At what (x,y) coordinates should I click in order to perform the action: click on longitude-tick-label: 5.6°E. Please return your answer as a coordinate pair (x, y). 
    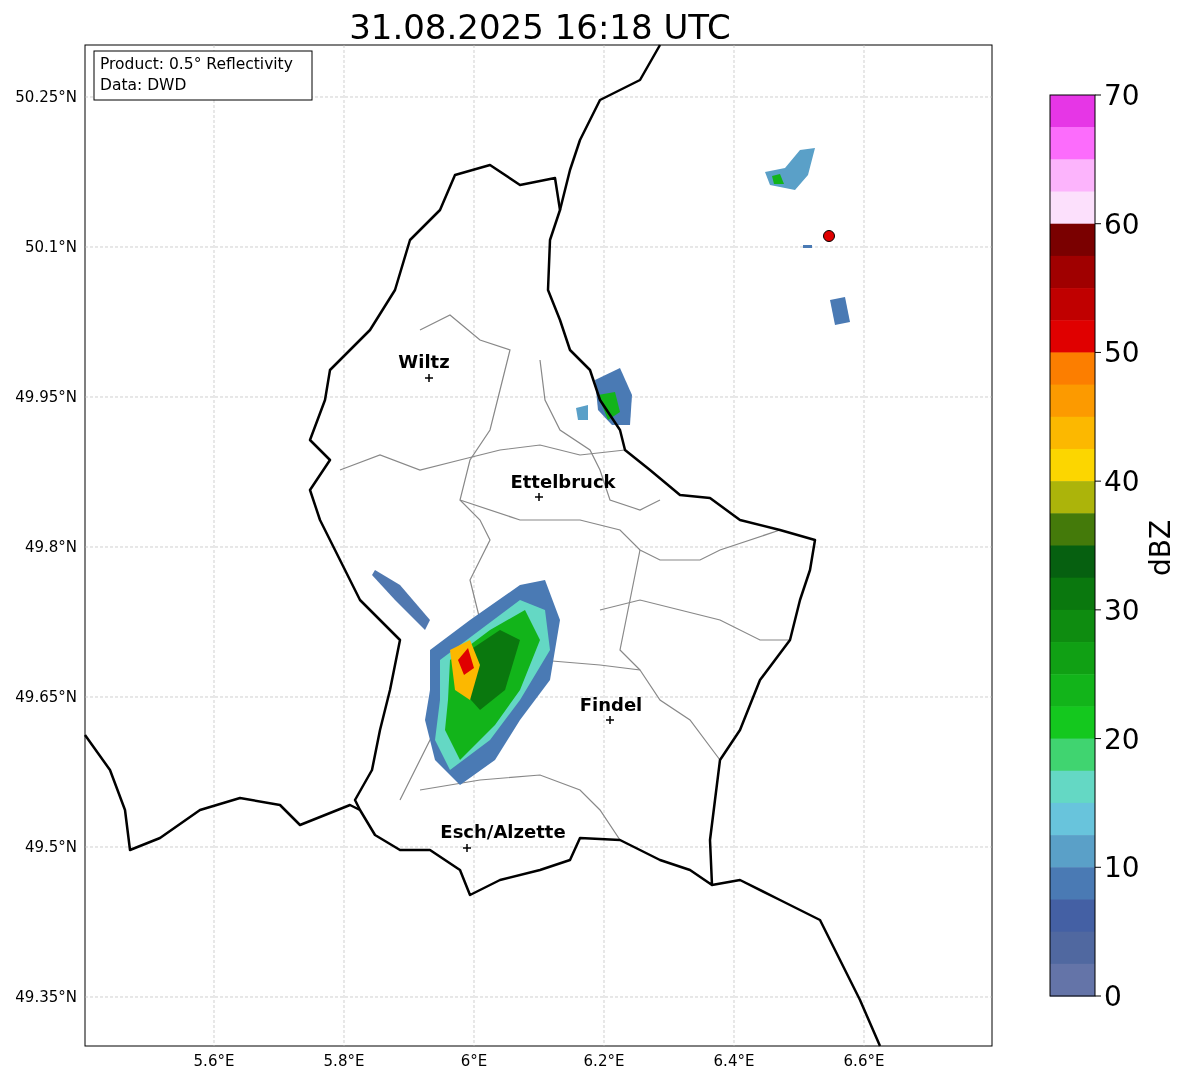
    Looking at the image, I should click on (214, 1061).